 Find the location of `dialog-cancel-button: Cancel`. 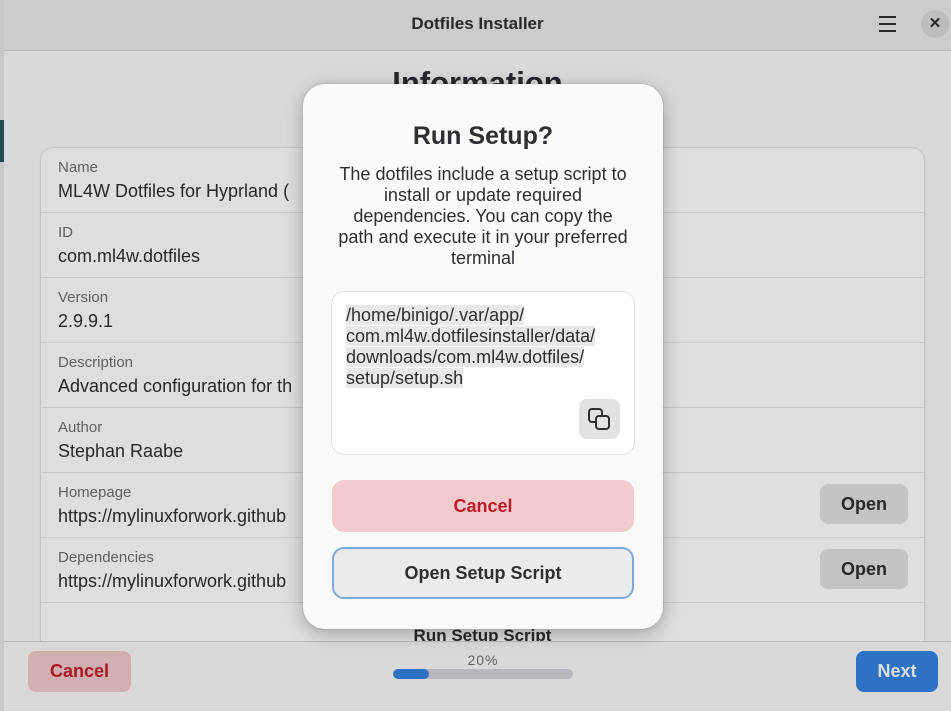

dialog-cancel-button: Cancel is located at coordinates (483, 506).